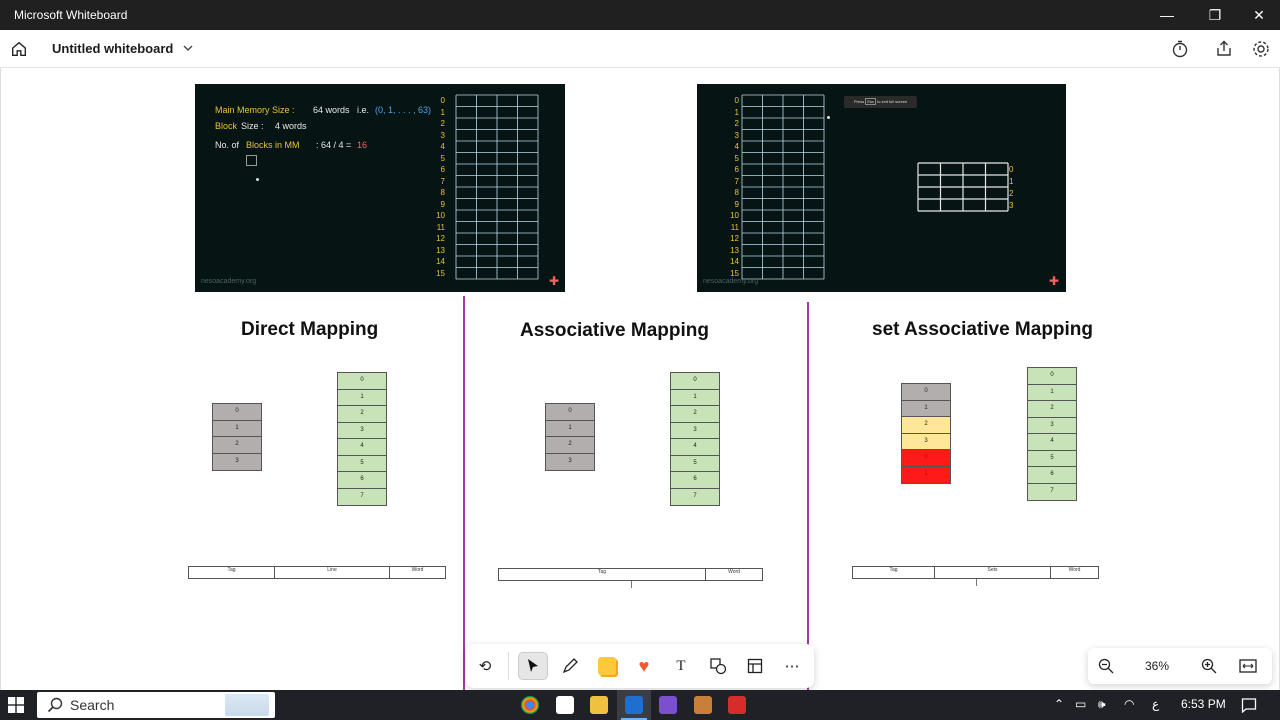 Image resolution: width=1280 pixels, height=720 pixels. What do you see at coordinates (309, 330) in the screenshot?
I see `heading-direct-mapping: Direct Mapping` at bounding box center [309, 330].